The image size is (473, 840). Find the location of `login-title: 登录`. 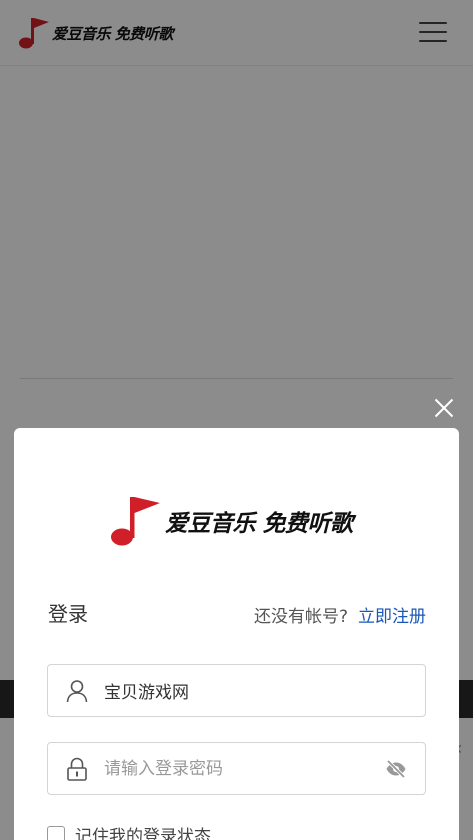

login-title: 登录 is located at coordinates (68, 614).